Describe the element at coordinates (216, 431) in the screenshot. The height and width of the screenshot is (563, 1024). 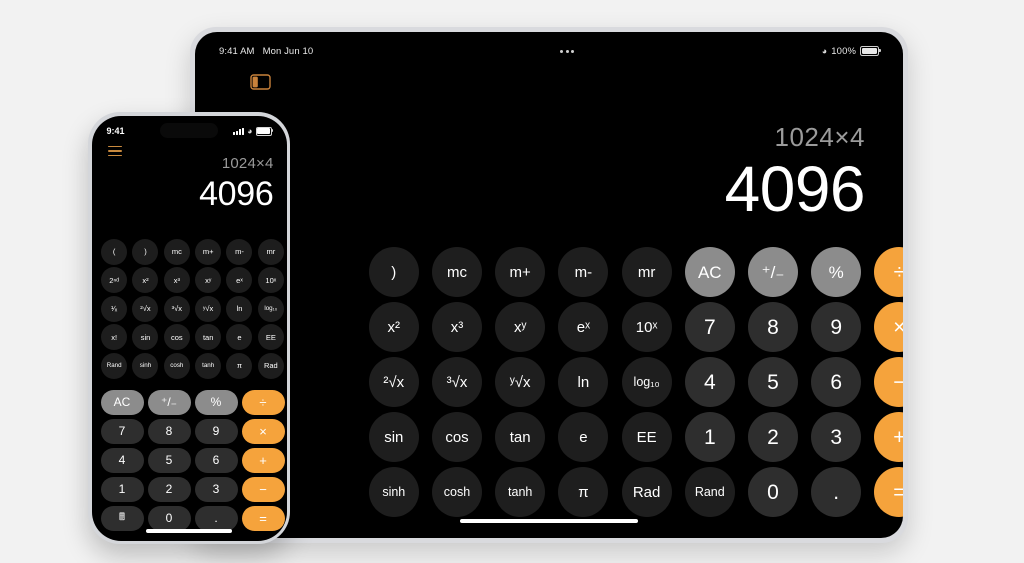
I see `iphone-key-digit-9: 9` at that location.